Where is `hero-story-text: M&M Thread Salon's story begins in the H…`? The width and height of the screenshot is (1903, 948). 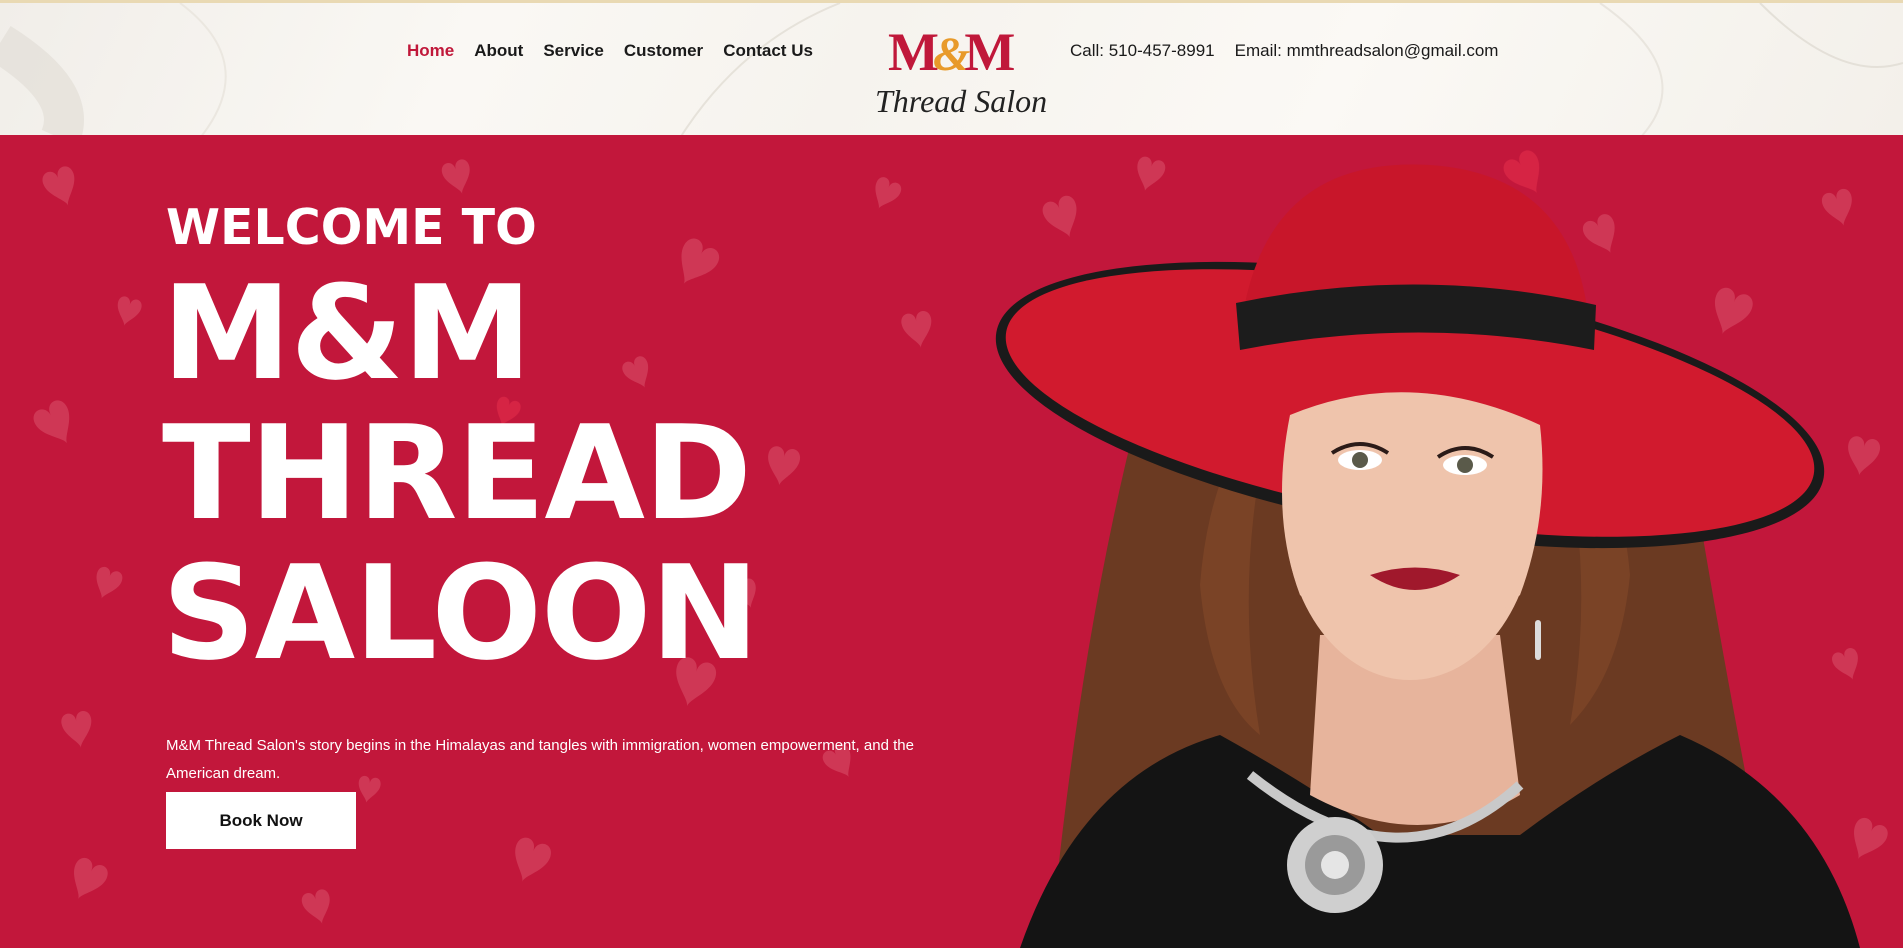
hero-story-text: M&M Thread Salon's story begins in the H… is located at coordinates (540, 759).